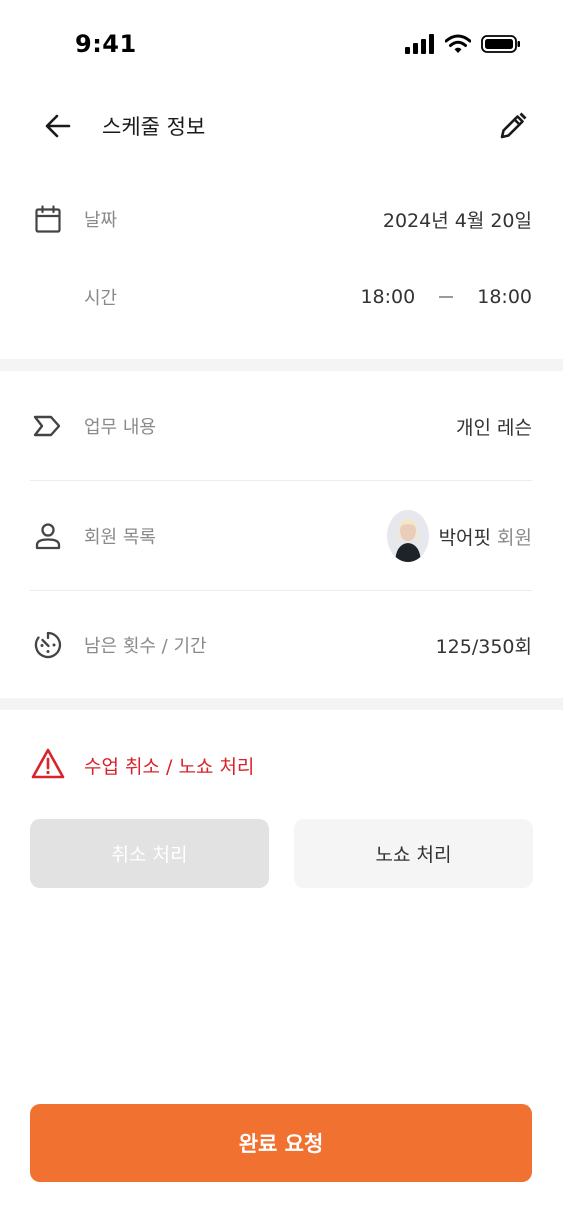  Describe the element at coordinates (120, 537) in the screenshot. I see `member-label: 회원 목록` at that location.